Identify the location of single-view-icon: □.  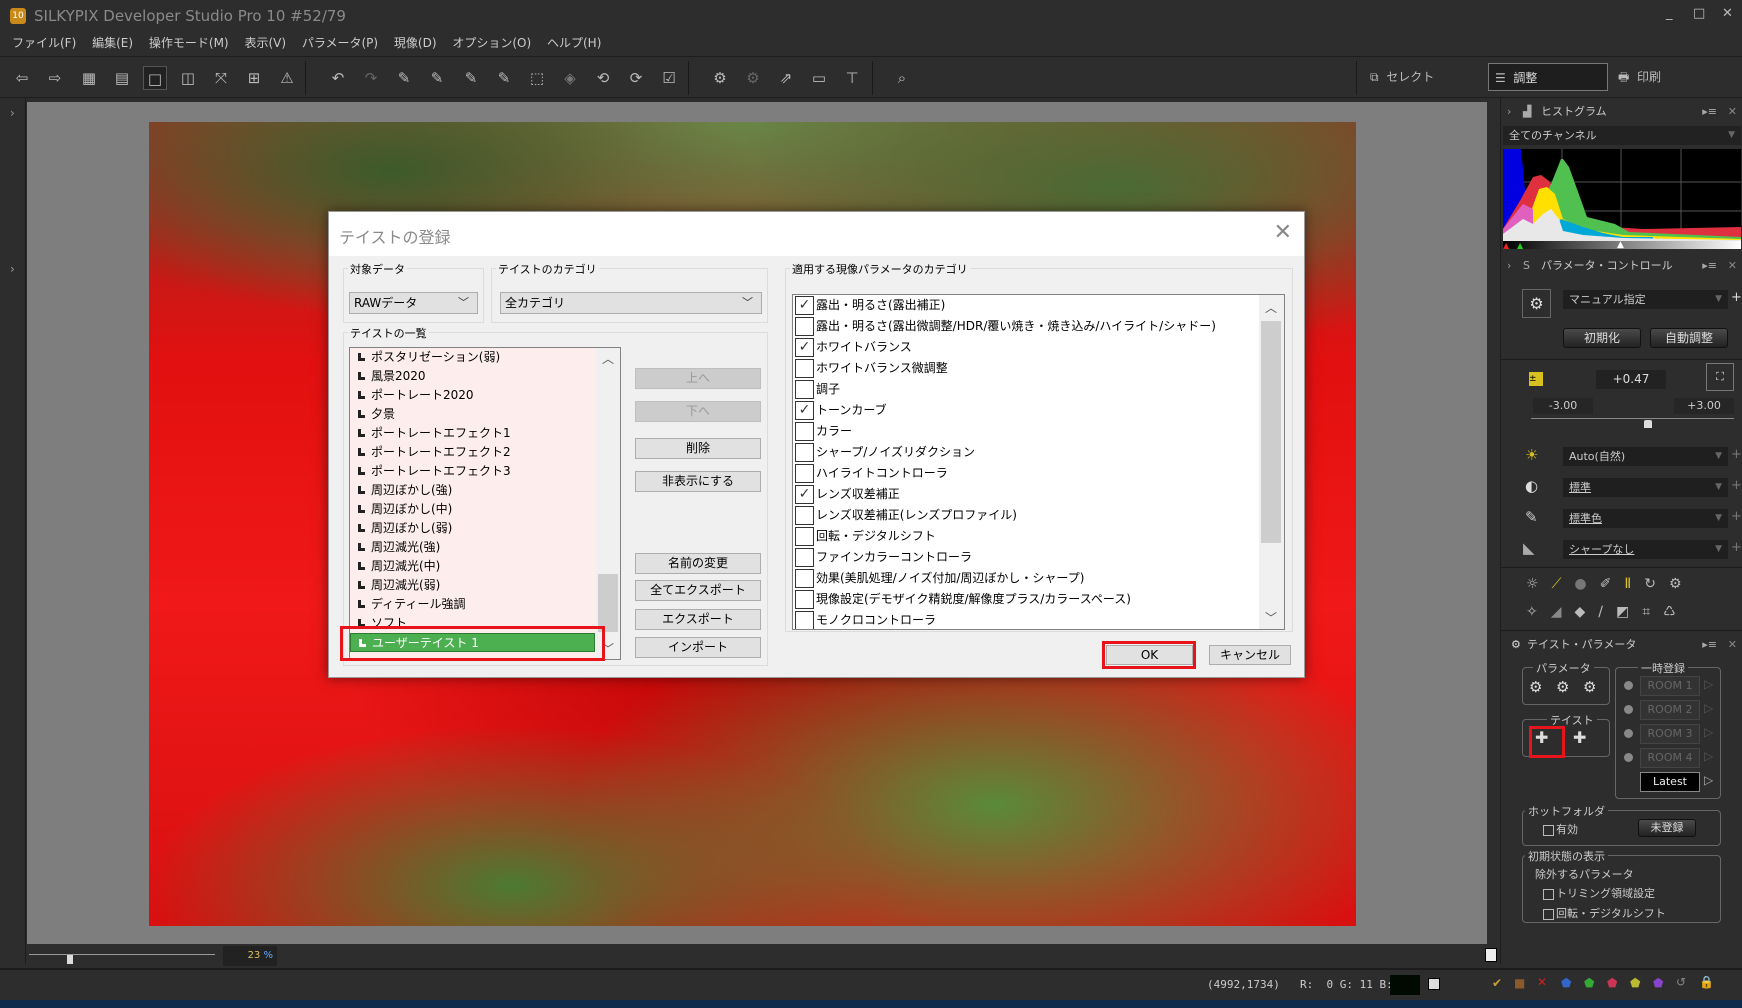
(155, 78).